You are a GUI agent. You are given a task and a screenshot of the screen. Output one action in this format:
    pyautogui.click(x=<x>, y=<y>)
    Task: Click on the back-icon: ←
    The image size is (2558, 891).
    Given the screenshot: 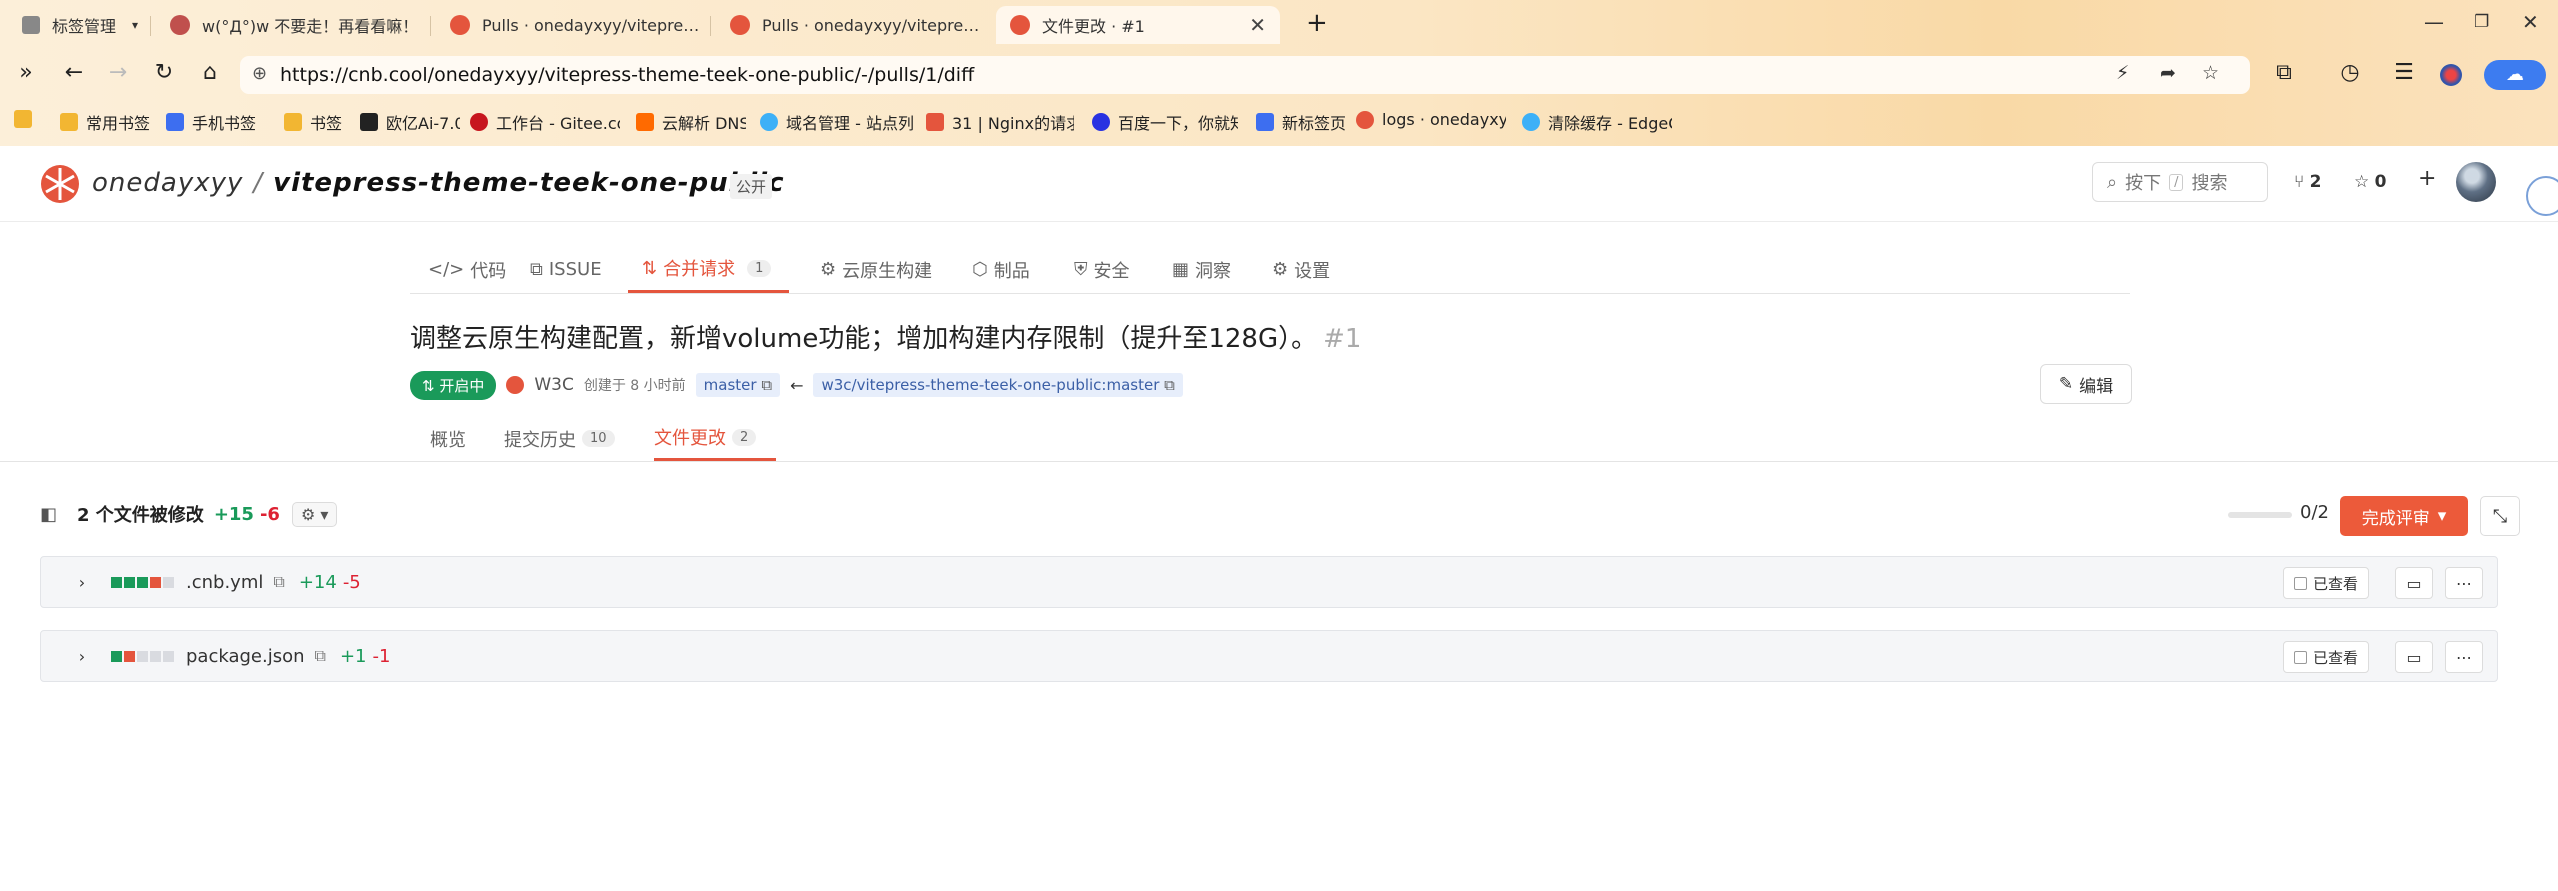 What is the action you would take?
    pyautogui.click(x=74, y=72)
    